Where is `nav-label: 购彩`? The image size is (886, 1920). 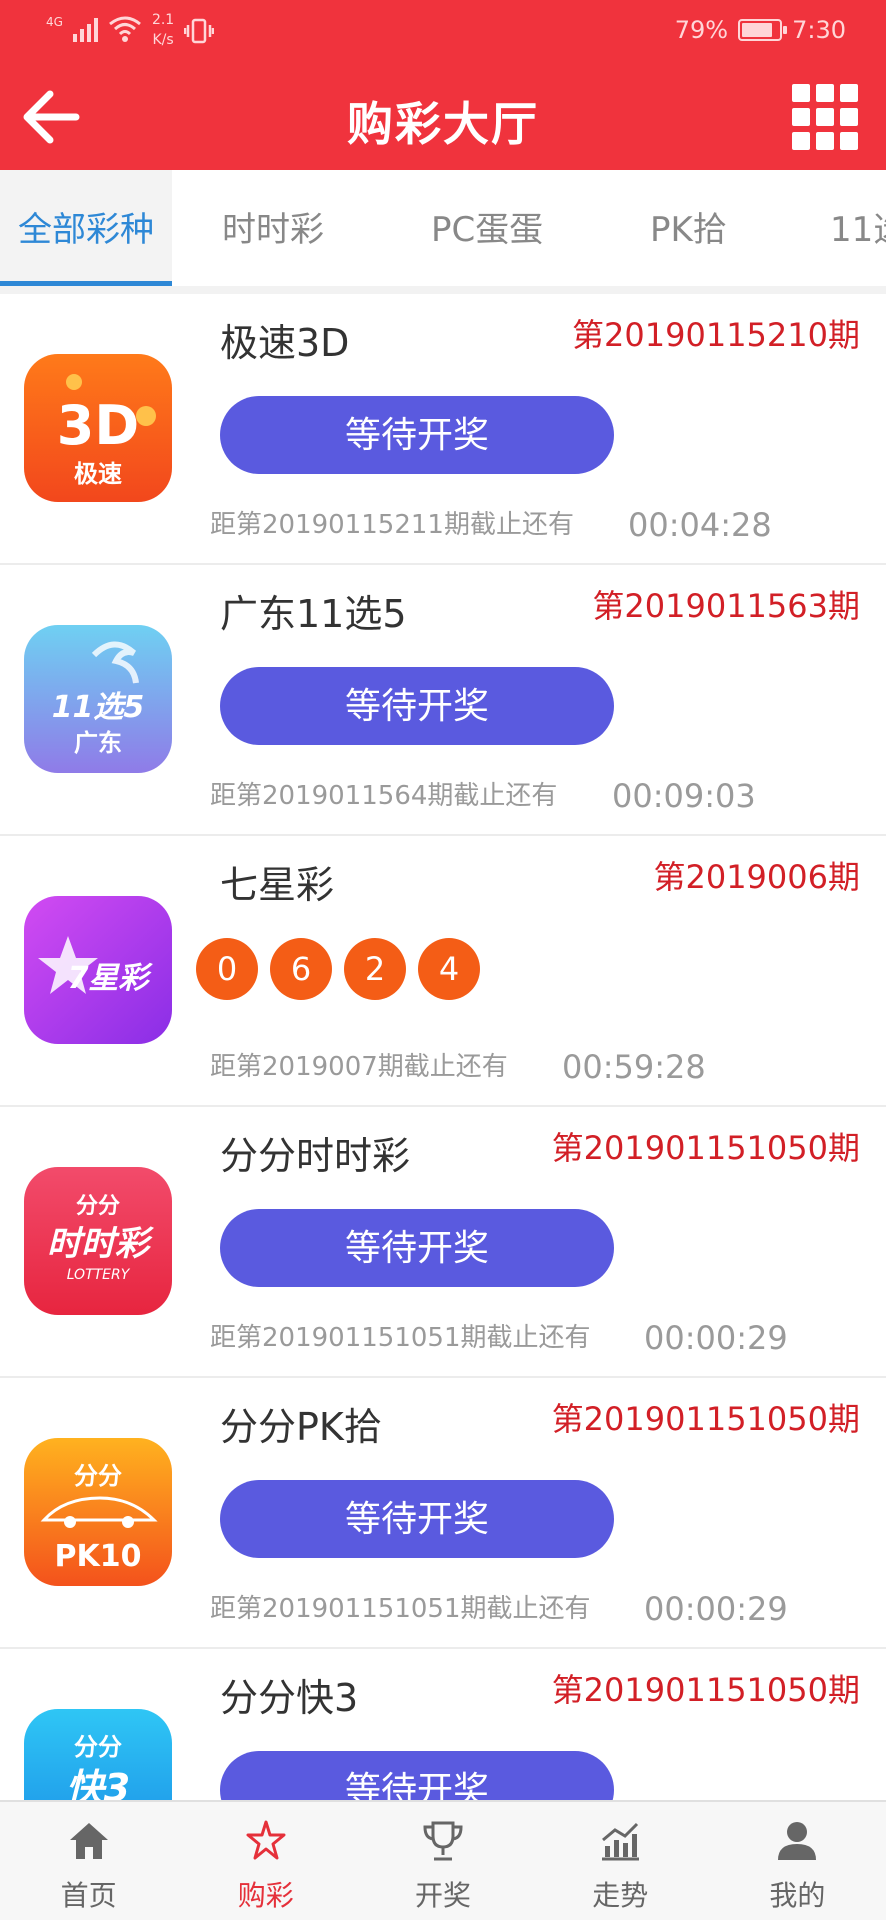 nav-label: 购彩 is located at coordinates (265, 1895).